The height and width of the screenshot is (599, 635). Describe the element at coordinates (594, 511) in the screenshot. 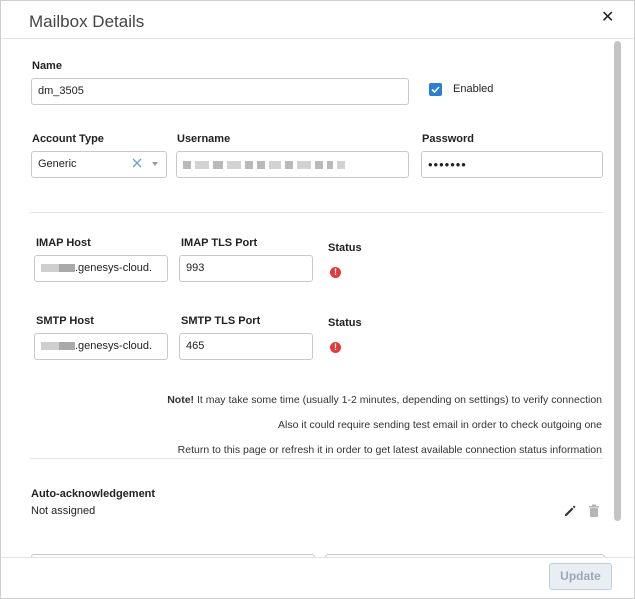

I see `trash-icon` at that location.